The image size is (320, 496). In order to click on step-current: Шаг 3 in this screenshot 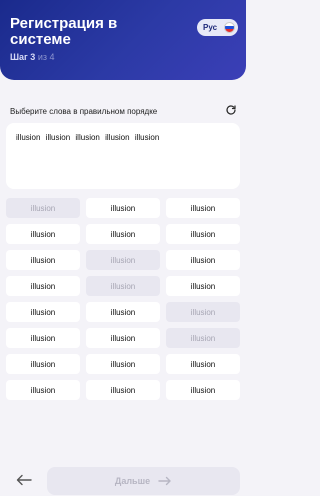, I will do `click(23, 57)`.